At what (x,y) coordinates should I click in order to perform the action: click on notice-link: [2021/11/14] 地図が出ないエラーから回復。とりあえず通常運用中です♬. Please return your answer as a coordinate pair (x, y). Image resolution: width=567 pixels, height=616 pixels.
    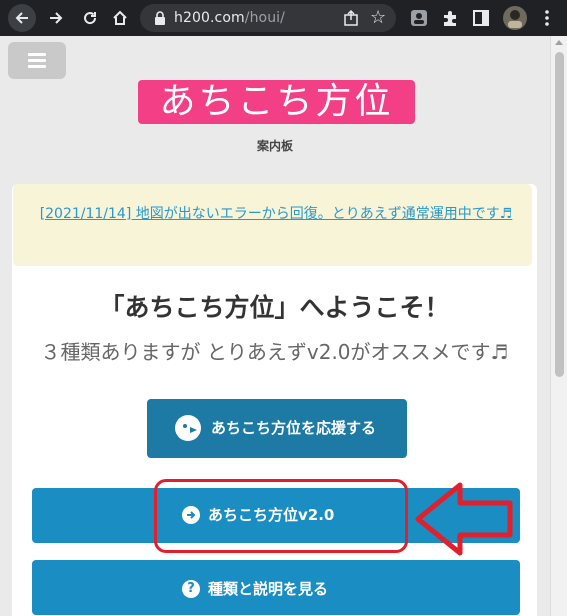
    Looking at the image, I should click on (276, 214).